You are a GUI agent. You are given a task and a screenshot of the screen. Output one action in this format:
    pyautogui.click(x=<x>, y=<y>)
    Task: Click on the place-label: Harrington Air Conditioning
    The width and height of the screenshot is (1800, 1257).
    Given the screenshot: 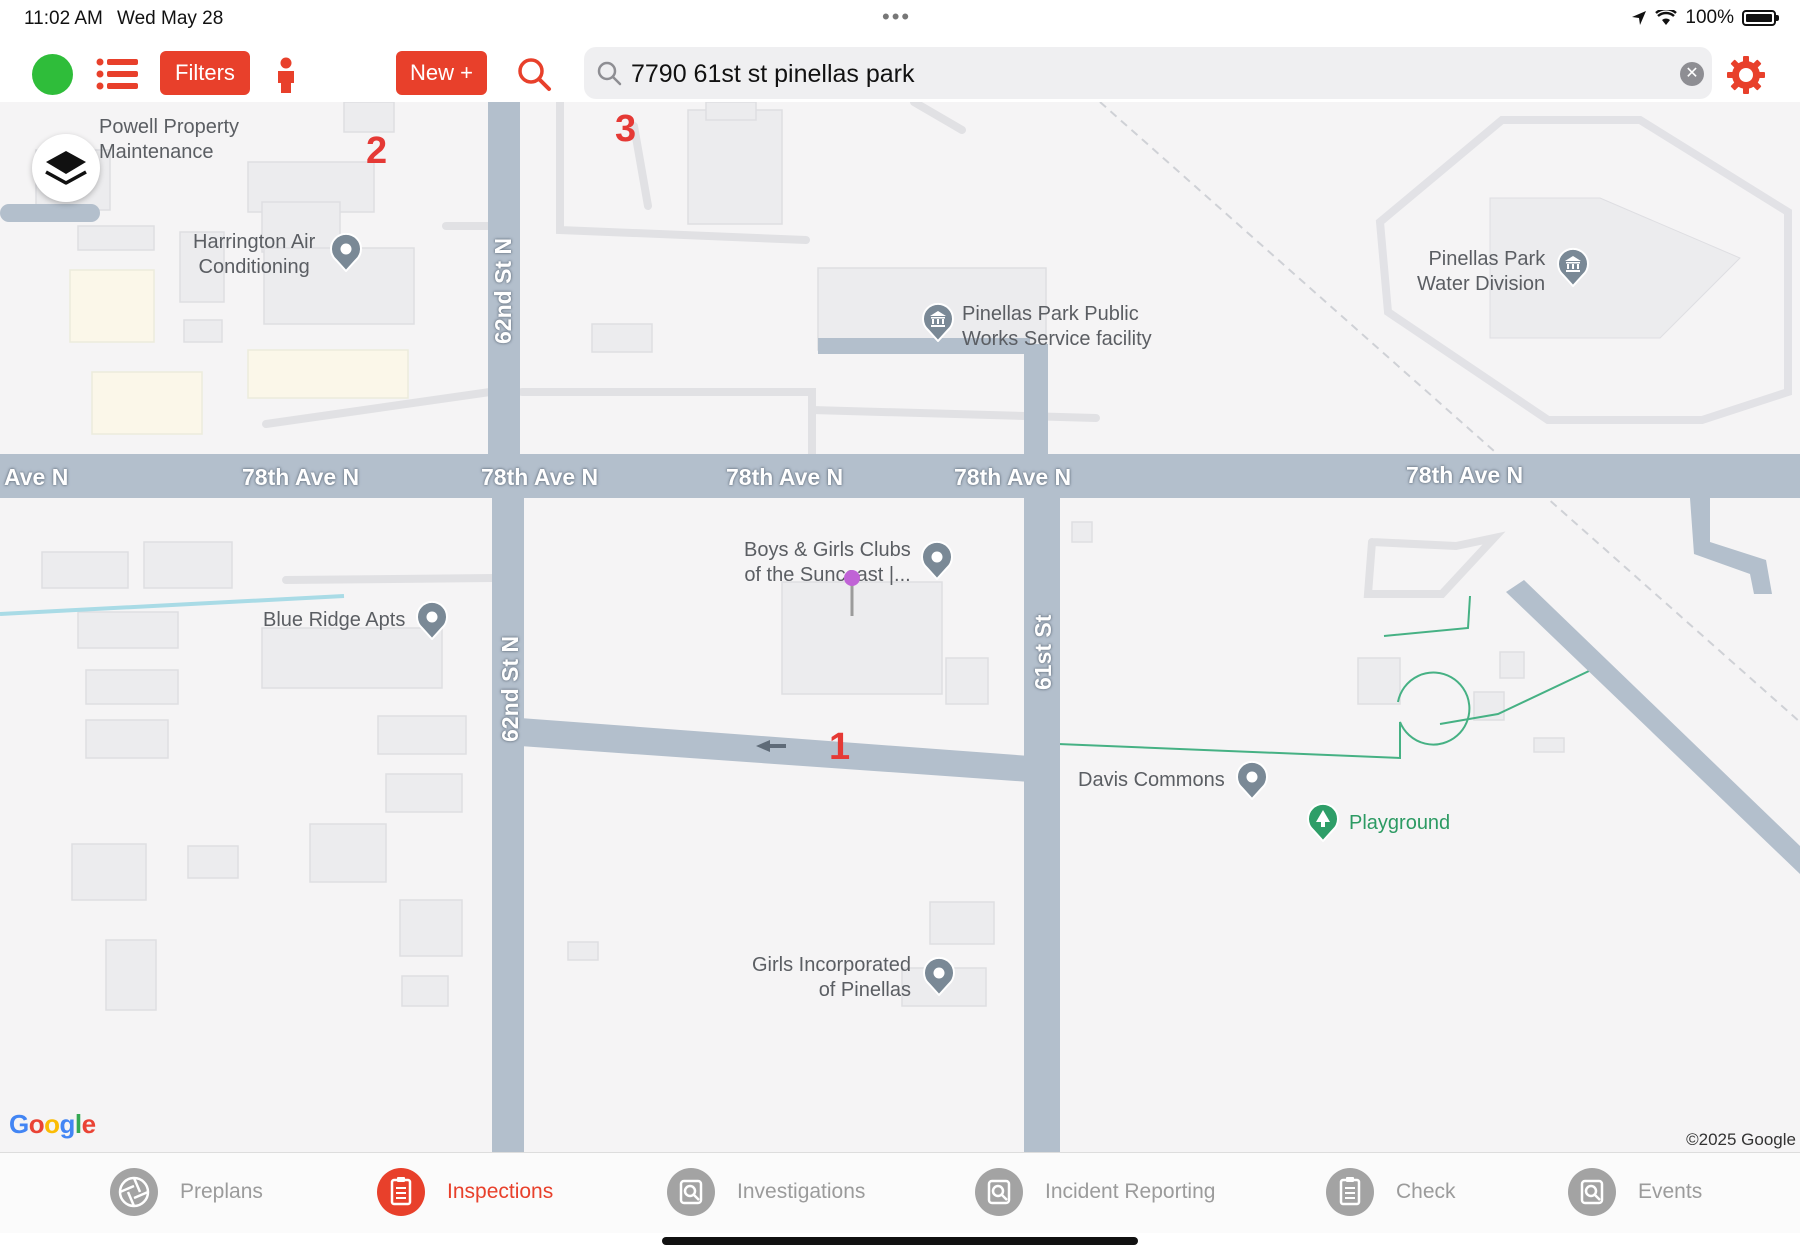 What is the action you would take?
    pyautogui.click(x=254, y=255)
    